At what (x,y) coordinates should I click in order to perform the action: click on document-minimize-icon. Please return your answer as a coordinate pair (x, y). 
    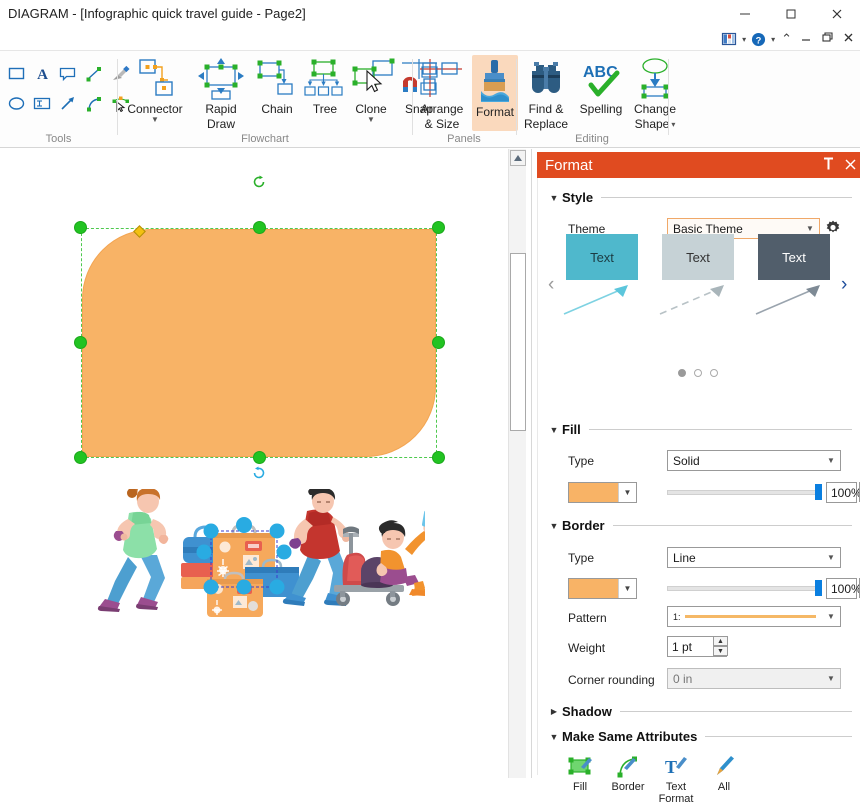
    Looking at the image, I should click on (806, 39).